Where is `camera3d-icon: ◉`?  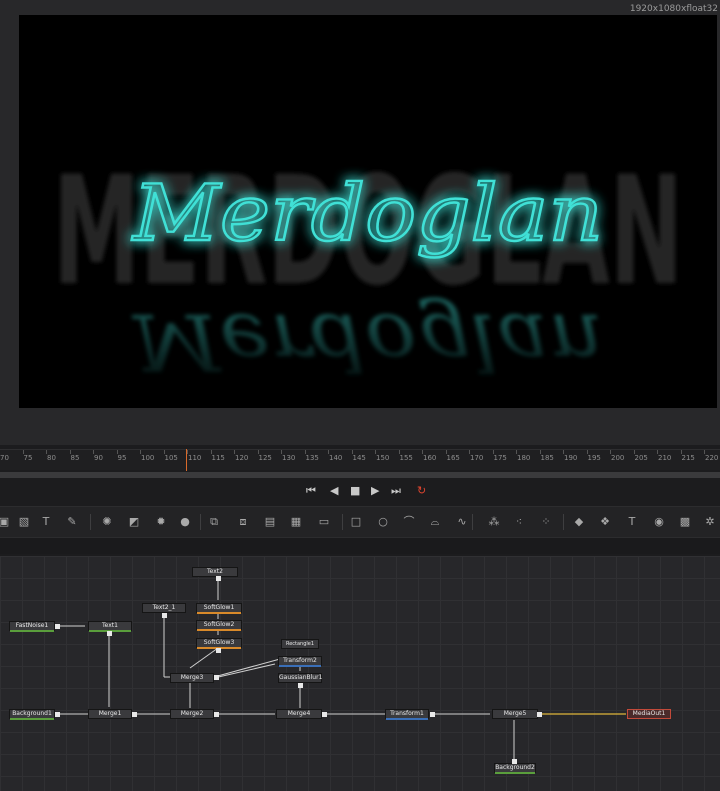 camera3d-icon: ◉ is located at coordinates (659, 522).